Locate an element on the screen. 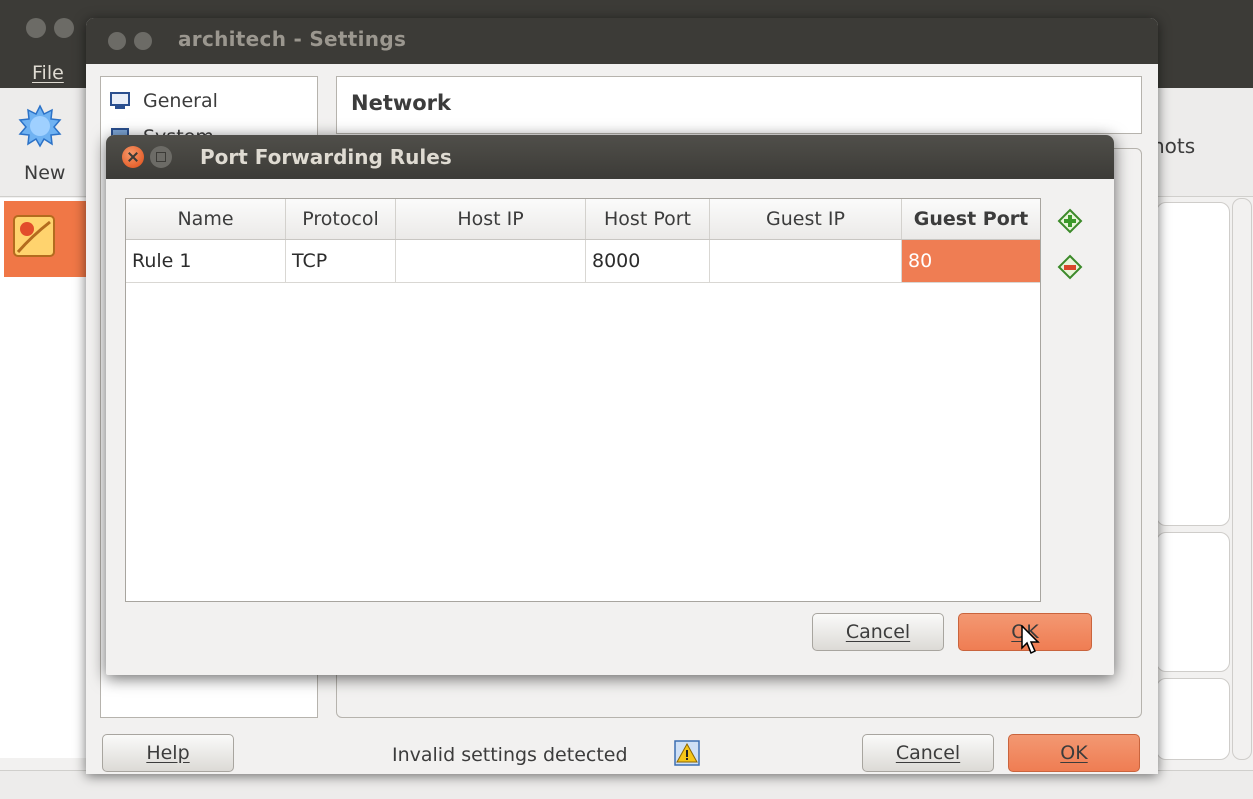  remove-rule-icon is located at coordinates (1070, 267).